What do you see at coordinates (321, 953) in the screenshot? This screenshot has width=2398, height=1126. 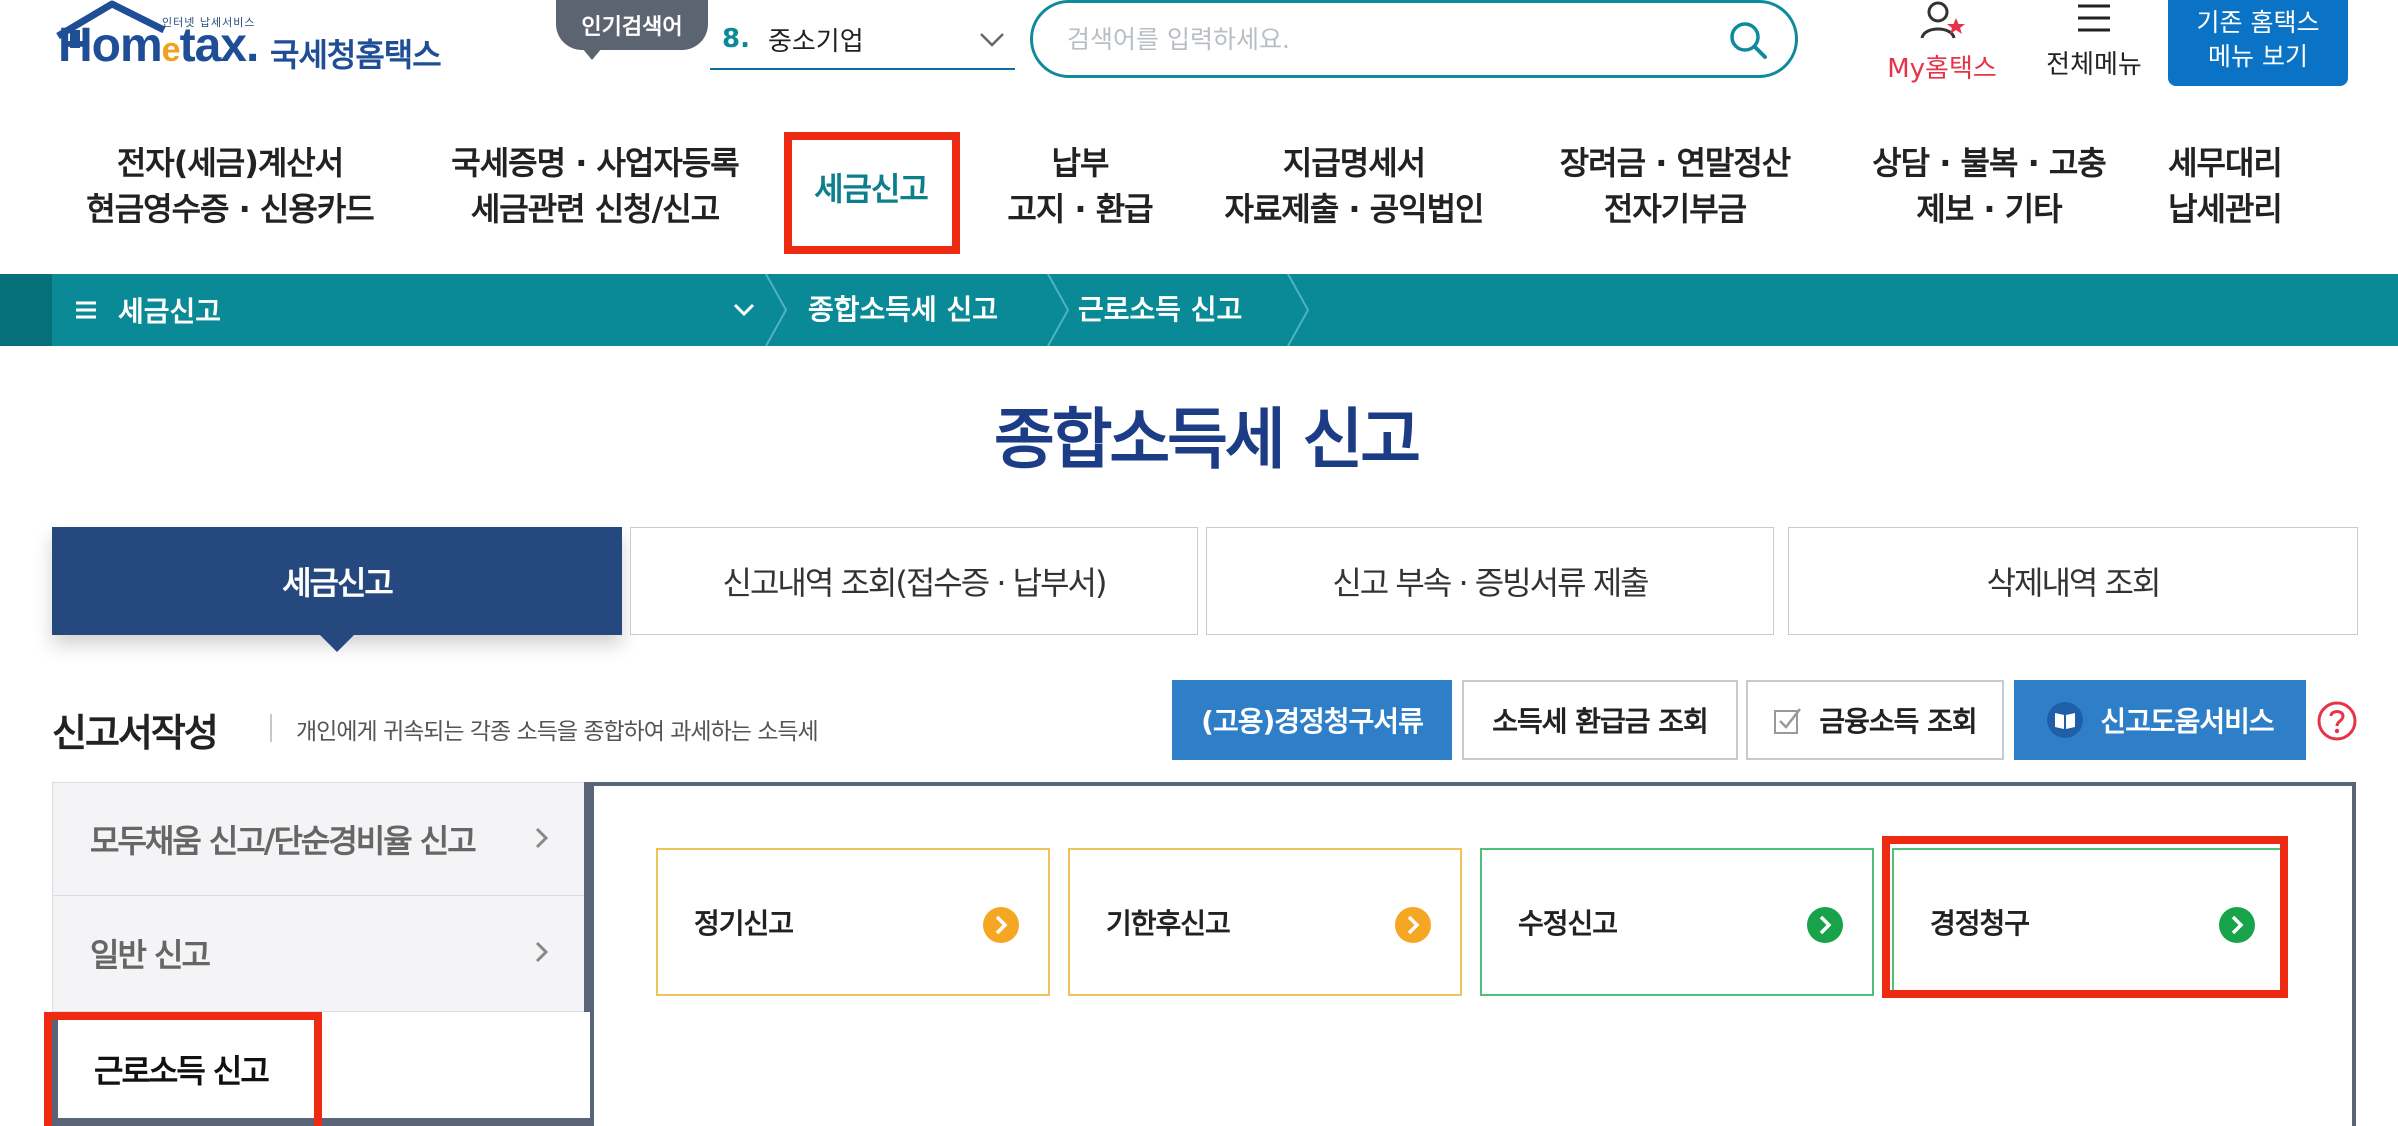 I see `left-menu-item-general-filing: 일반 신고` at bounding box center [321, 953].